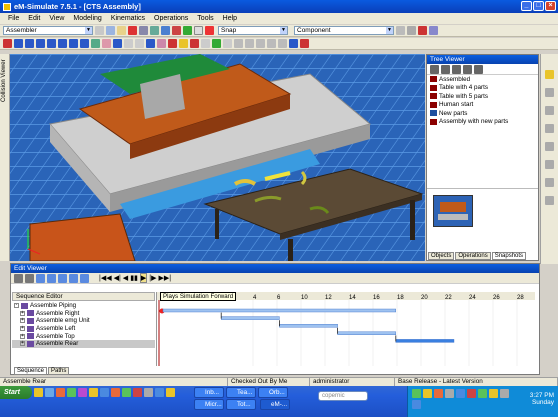 Image resolution: width=558 pixels, height=417 pixels. I want to click on sequence-item: + Assemble Right, so click(83, 314).